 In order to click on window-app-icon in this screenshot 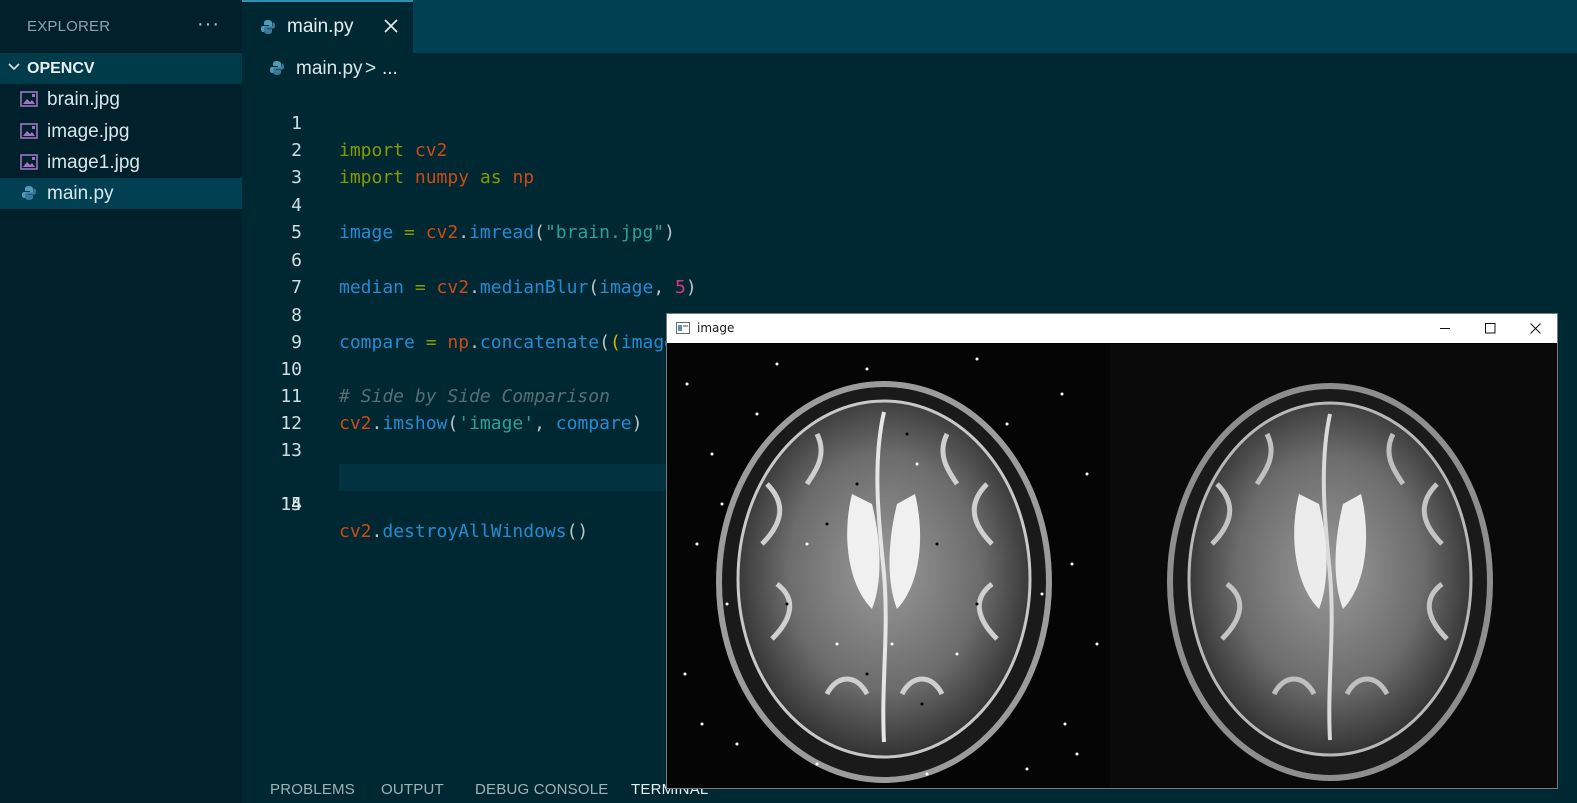, I will do `click(683, 328)`.